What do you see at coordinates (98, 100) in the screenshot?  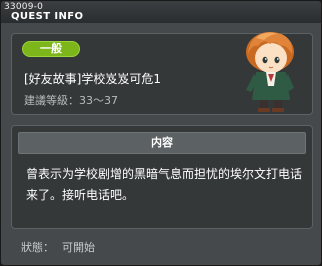 I see `recommended-level-value: 33～37` at bounding box center [98, 100].